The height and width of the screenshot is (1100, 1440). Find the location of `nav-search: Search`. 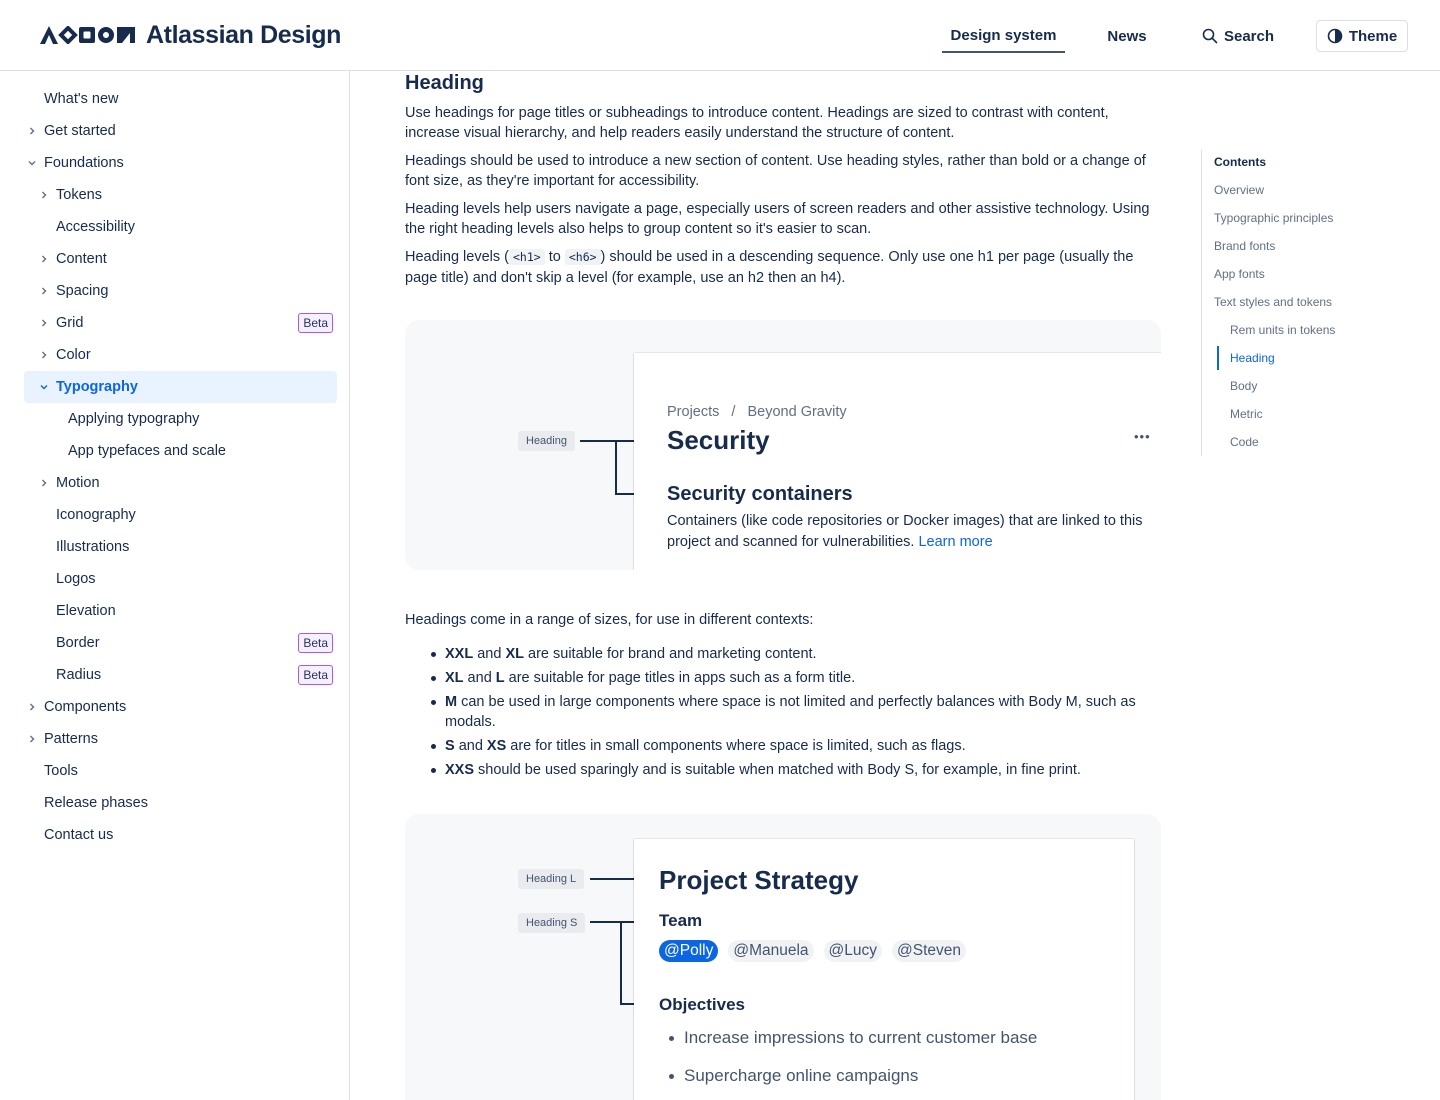

nav-search: Search is located at coordinates (1238, 36).